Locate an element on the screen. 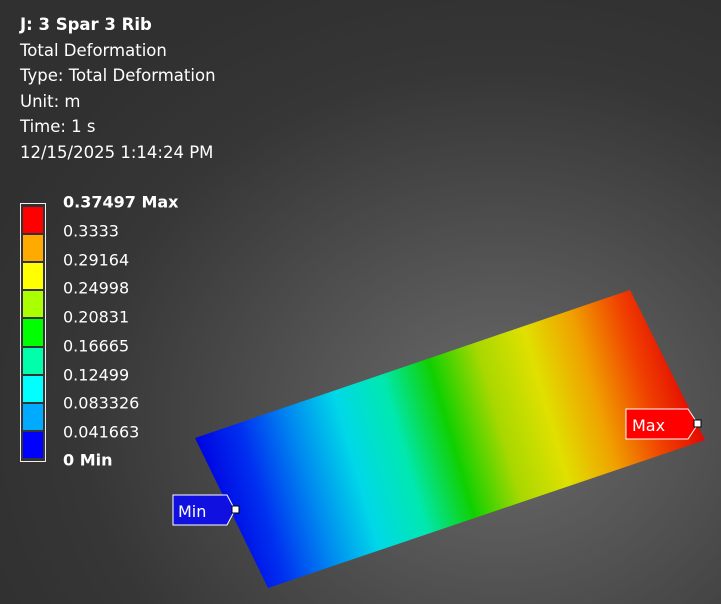 The image size is (721, 604). min-probe-label: Min is located at coordinates (192, 511).